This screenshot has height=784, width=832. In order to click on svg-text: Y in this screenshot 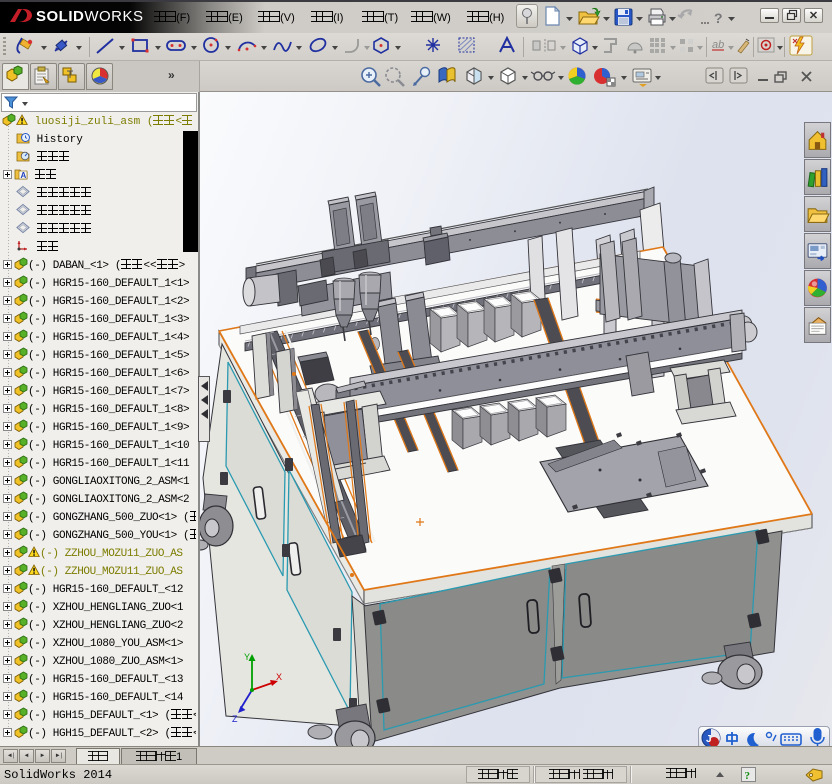, I will do `click(247, 657)`.